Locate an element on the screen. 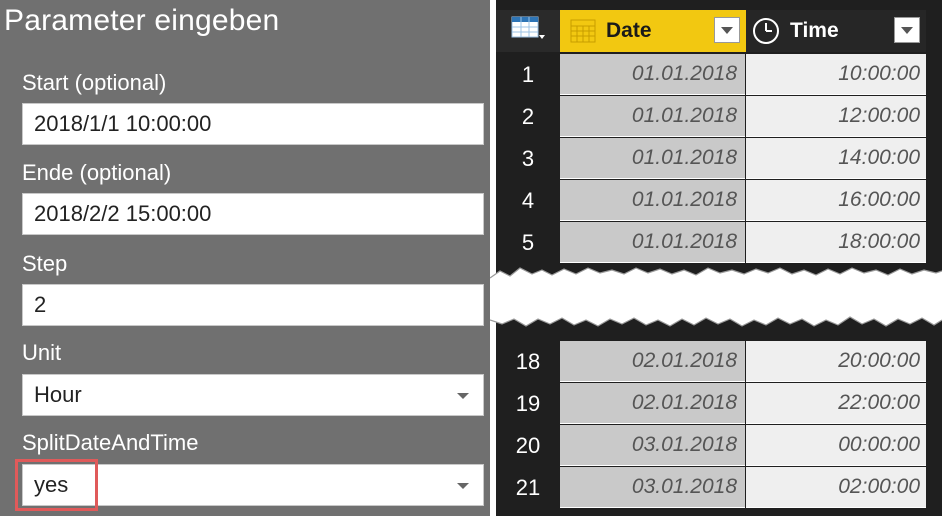 This screenshot has height=516, width=942. table-icon is located at coordinates (528, 31).